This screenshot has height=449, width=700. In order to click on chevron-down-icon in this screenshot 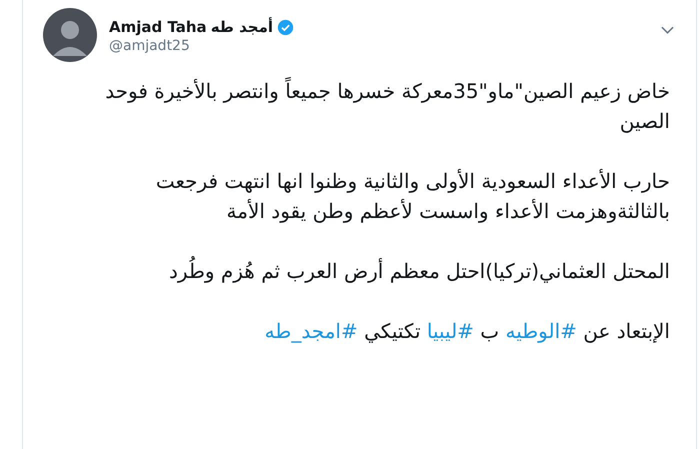, I will do `click(667, 30)`.